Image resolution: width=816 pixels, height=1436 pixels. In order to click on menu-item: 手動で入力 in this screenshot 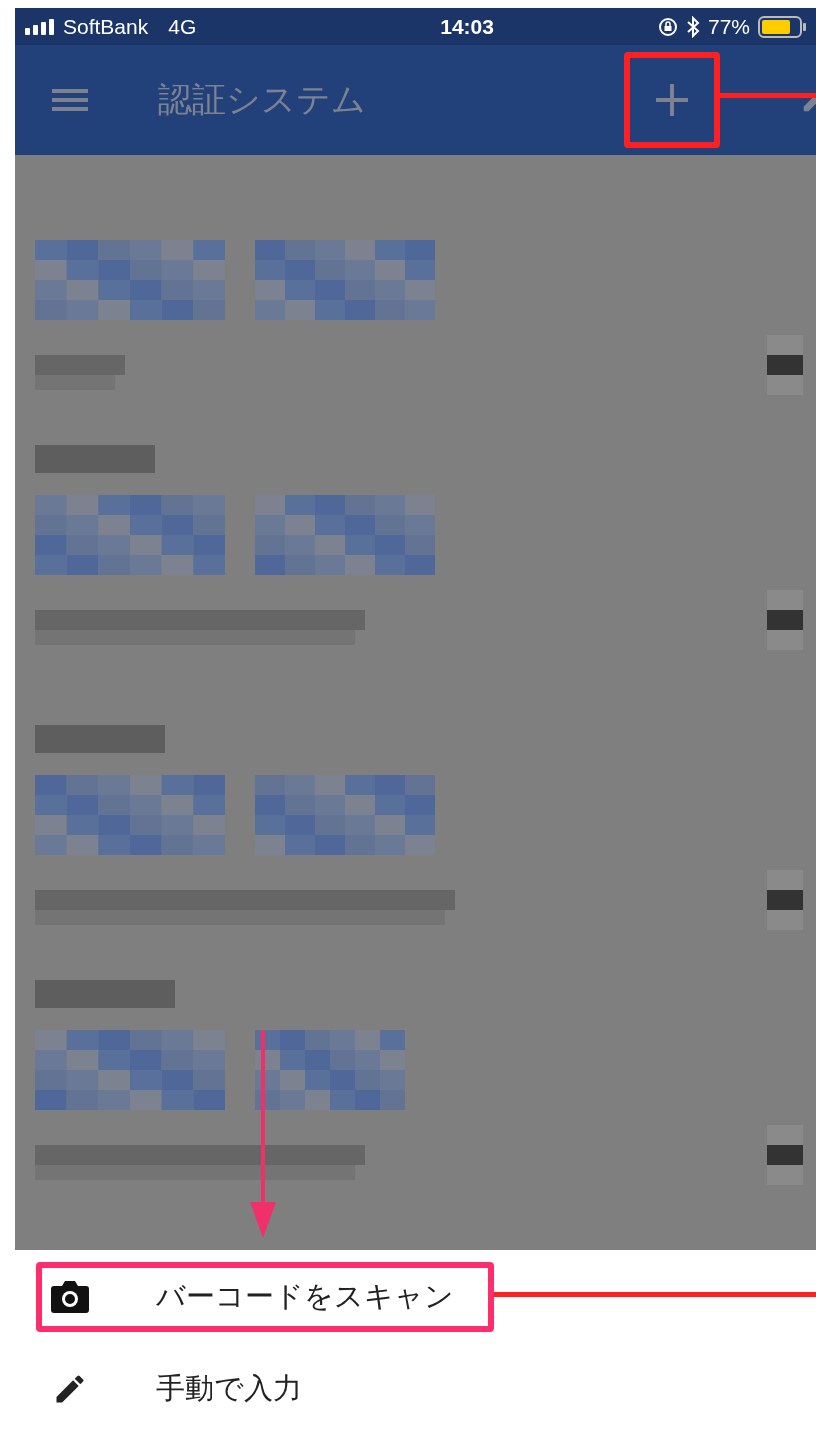, I will do `click(265, 1389)`.